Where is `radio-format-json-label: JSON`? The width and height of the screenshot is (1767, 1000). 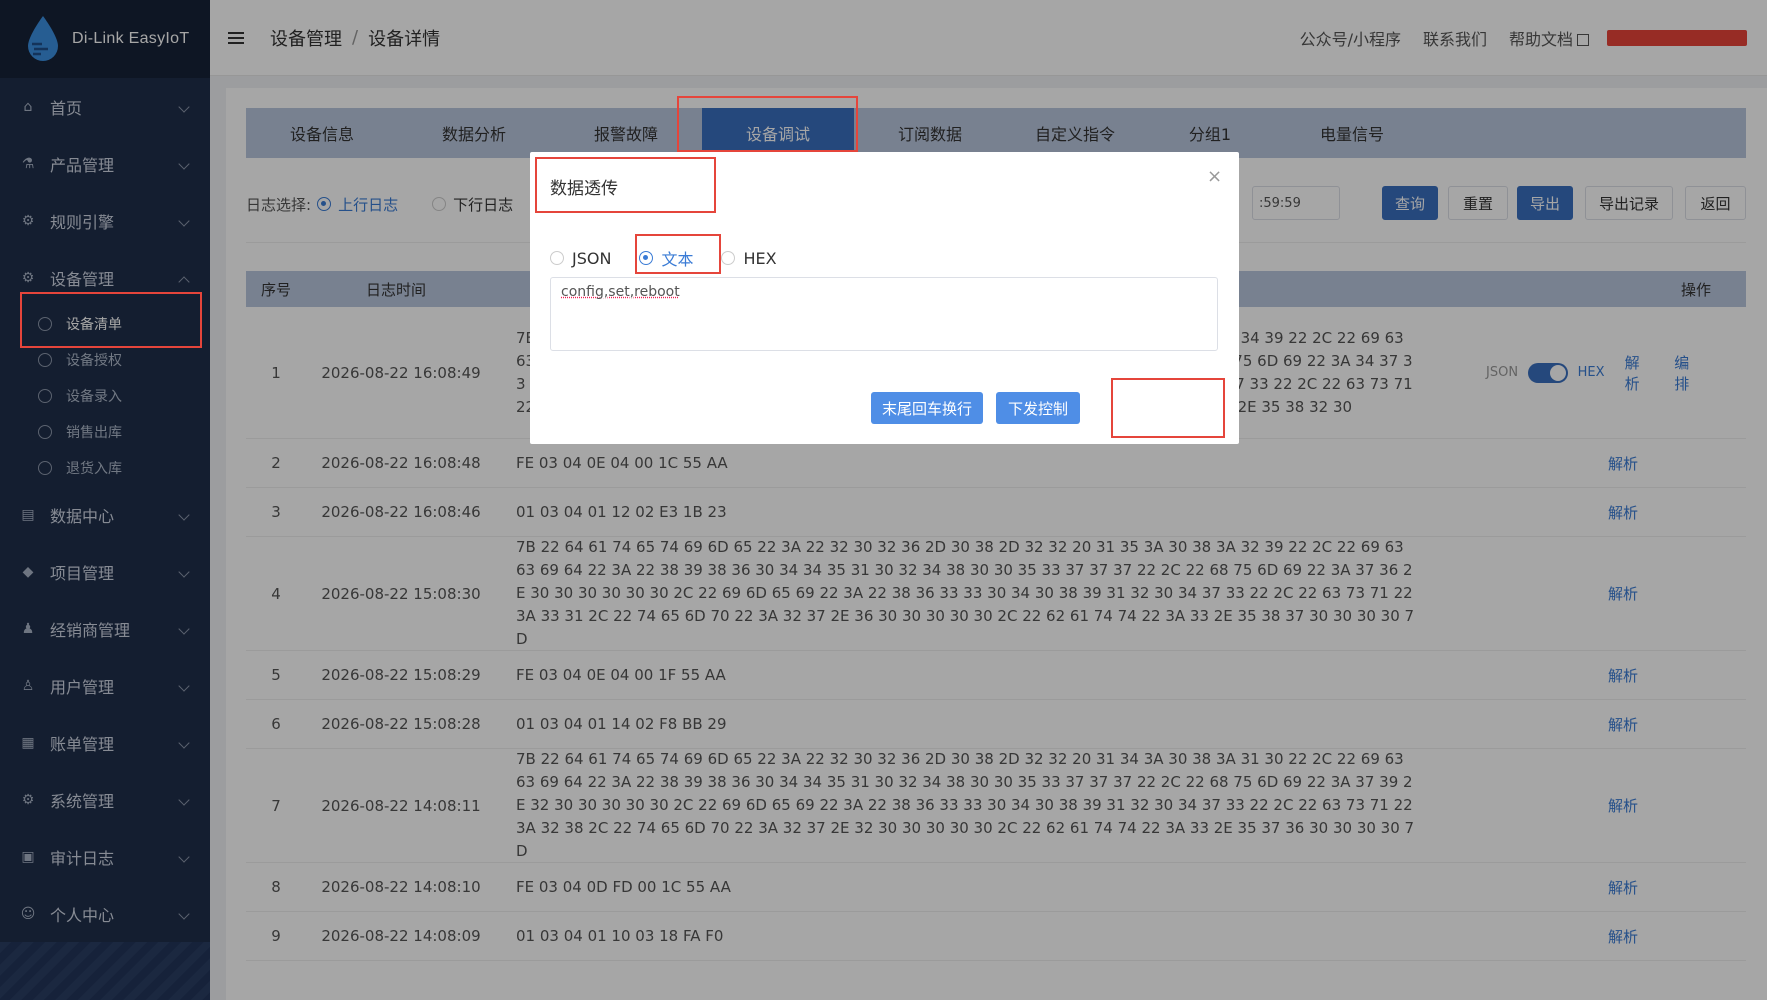 radio-format-json-label: JSON is located at coordinates (592, 258).